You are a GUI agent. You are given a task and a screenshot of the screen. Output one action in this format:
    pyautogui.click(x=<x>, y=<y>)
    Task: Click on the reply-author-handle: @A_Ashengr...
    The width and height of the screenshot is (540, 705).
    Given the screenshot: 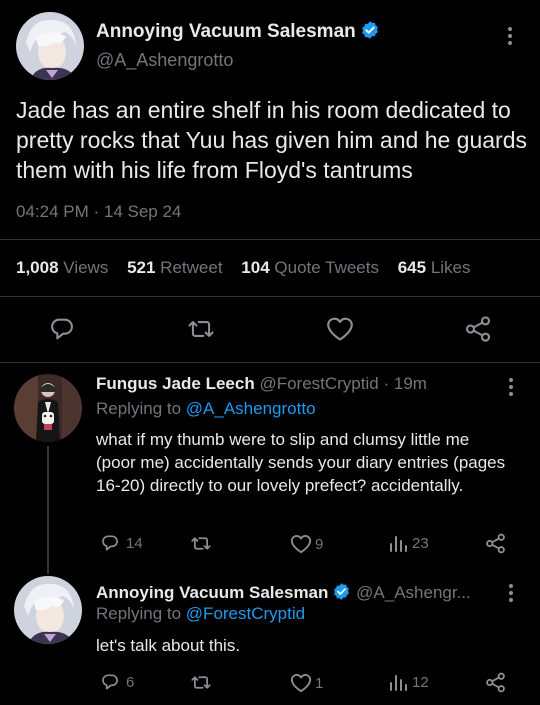 What is the action you would take?
    pyautogui.click(x=413, y=592)
    